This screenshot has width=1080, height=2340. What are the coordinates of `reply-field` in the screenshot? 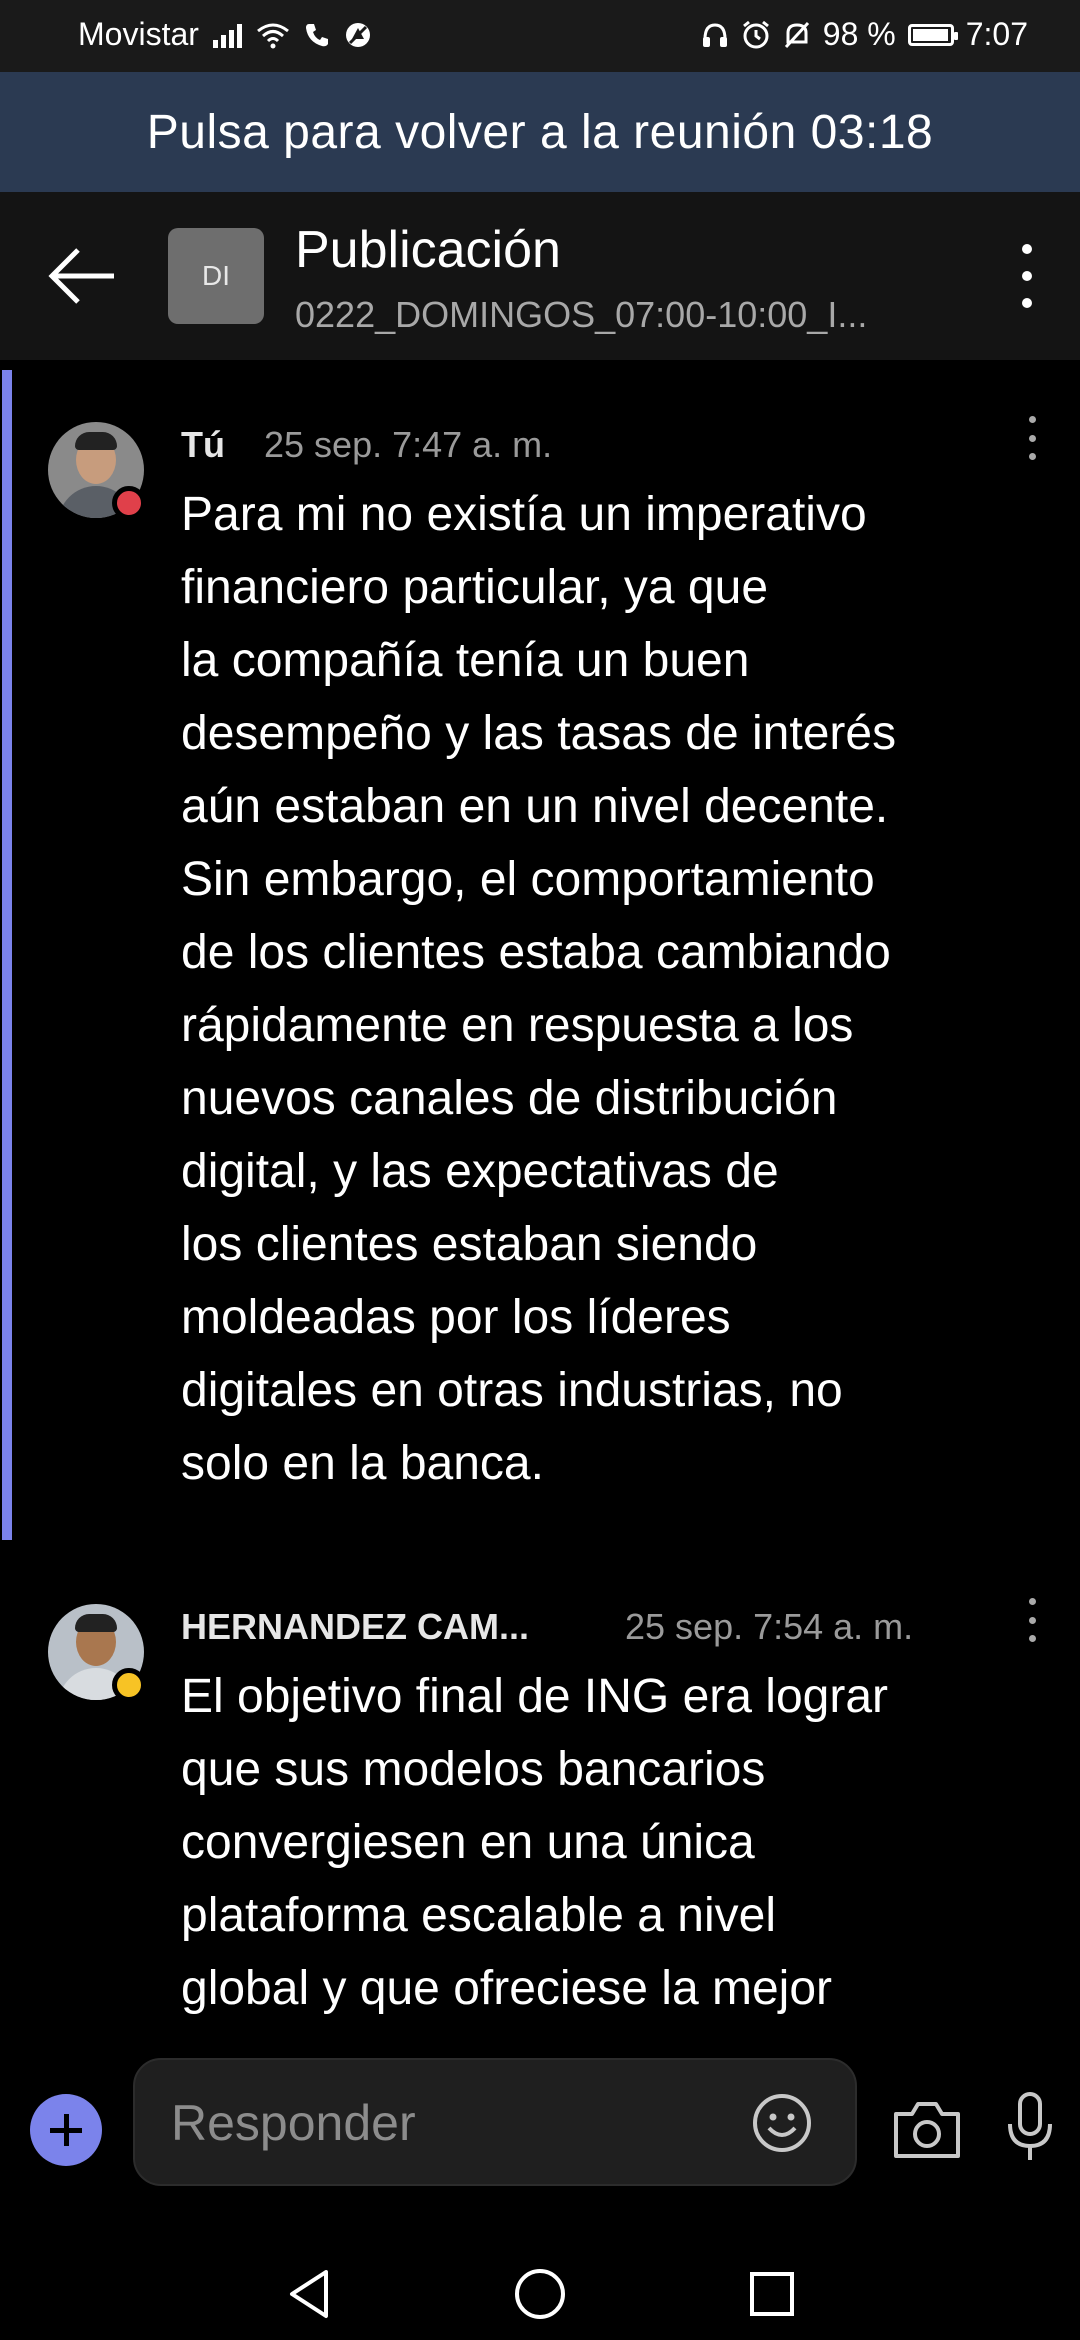 It's located at (495, 2122).